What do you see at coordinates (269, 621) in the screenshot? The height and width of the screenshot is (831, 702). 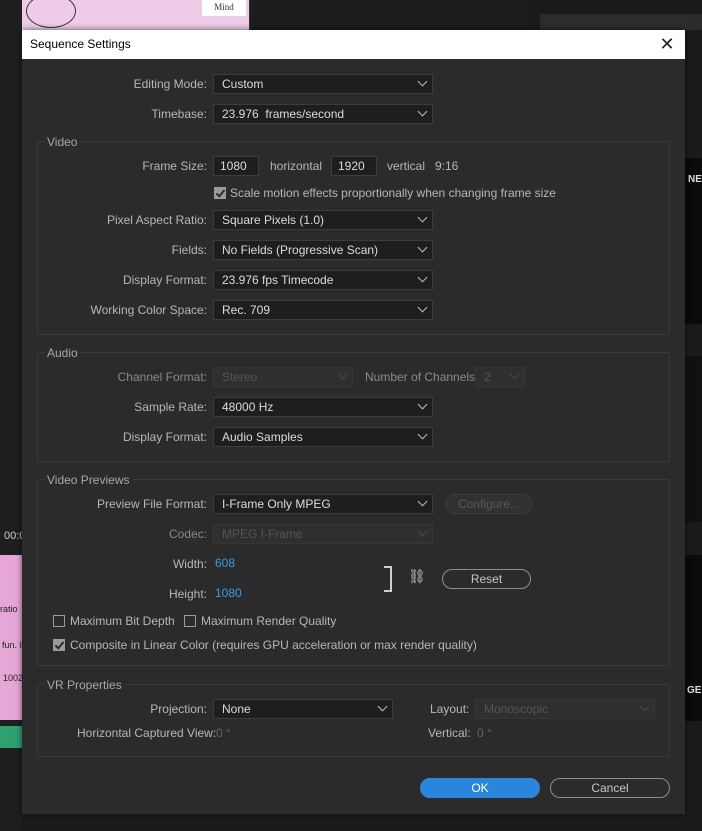 I see `max-render-quality-label: Maximum Render Quality` at bounding box center [269, 621].